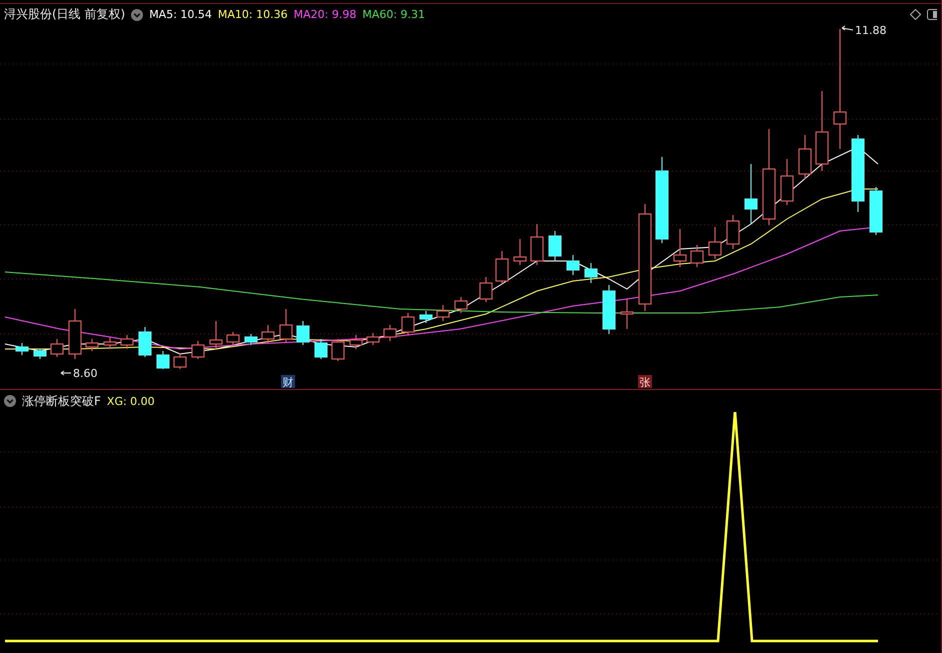 The width and height of the screenshot is (942, 653). What do you see at coordinates (325, 14) in the screenshot?
I see `moving-average-label: MA20: 9.98` at bounding box center [325, 14].